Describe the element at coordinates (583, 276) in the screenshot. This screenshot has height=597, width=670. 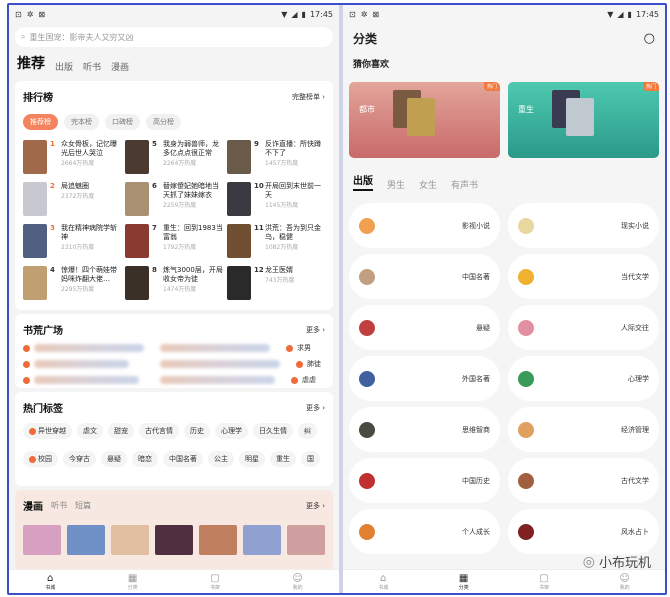
I see `category-item: 当代文学` at that location.